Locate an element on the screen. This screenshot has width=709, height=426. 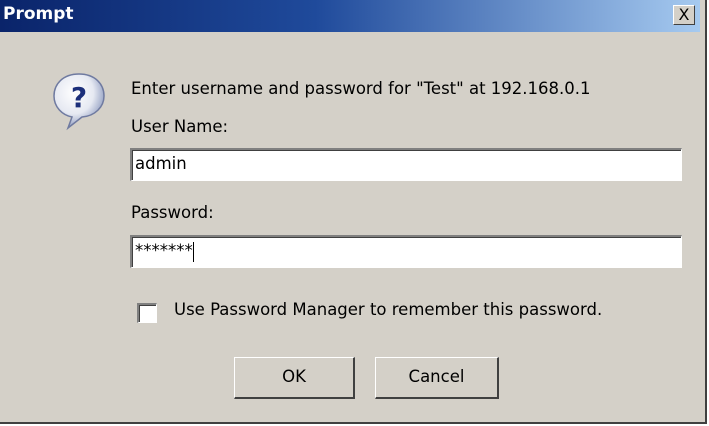
question-icon: ? is located at coordinates (79, 102).